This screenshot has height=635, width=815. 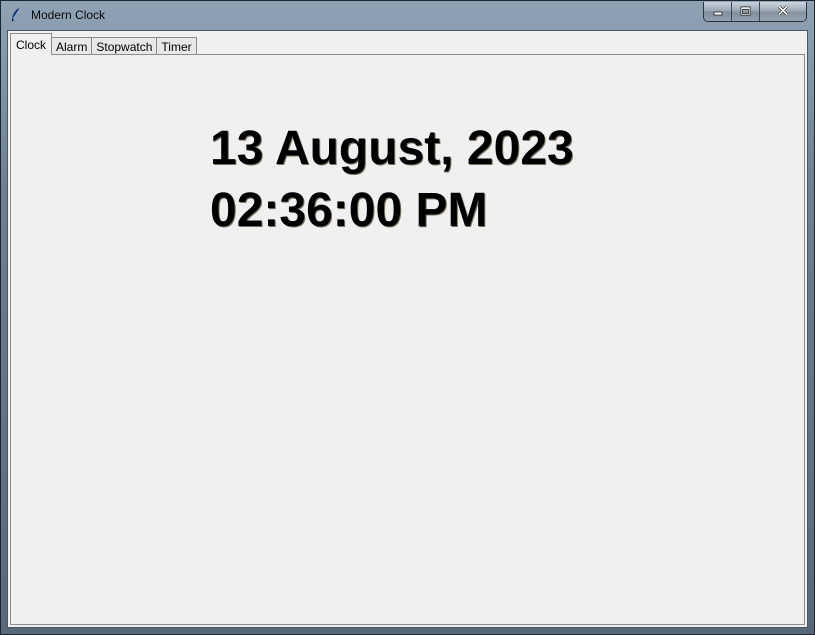 What do you see at coordinates (72, 46) in the screenshot?
I see `tab-alarm: Alarm` at bounding box center [72, 46].